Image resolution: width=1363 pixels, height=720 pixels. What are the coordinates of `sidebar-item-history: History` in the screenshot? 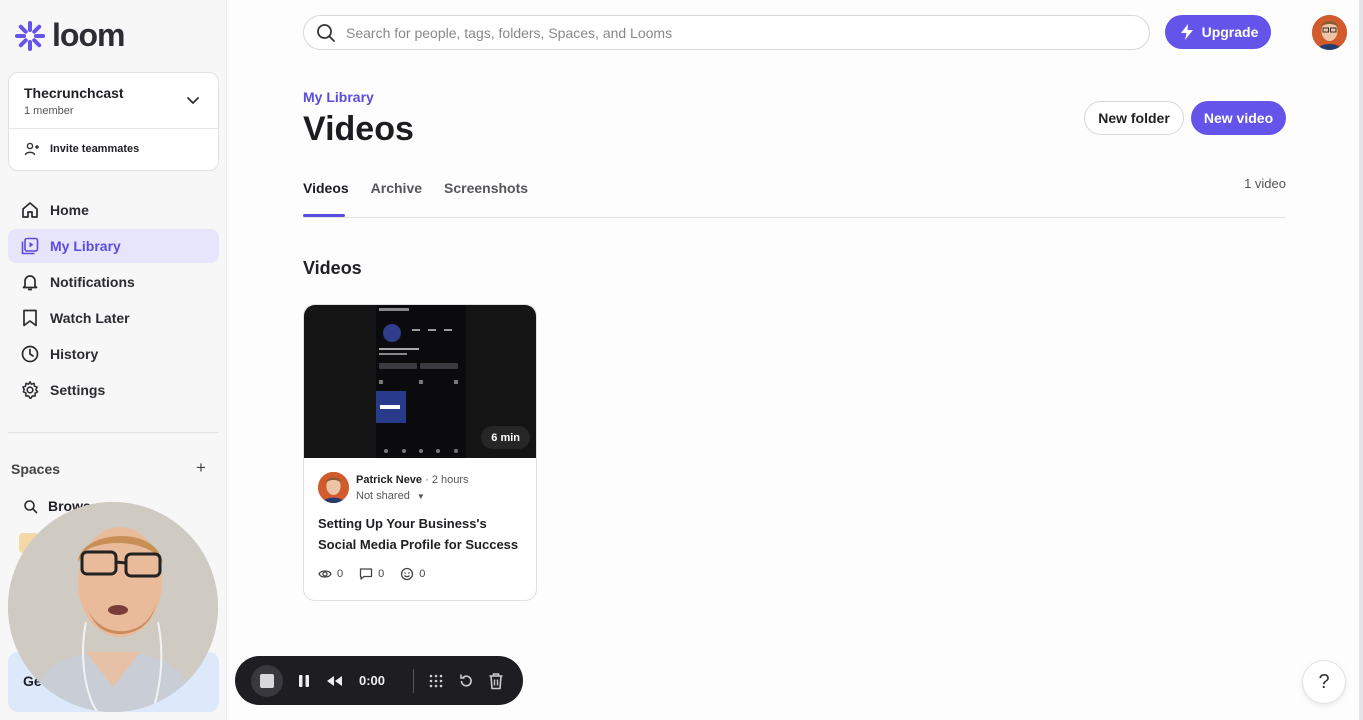 It's located at (113, 354).